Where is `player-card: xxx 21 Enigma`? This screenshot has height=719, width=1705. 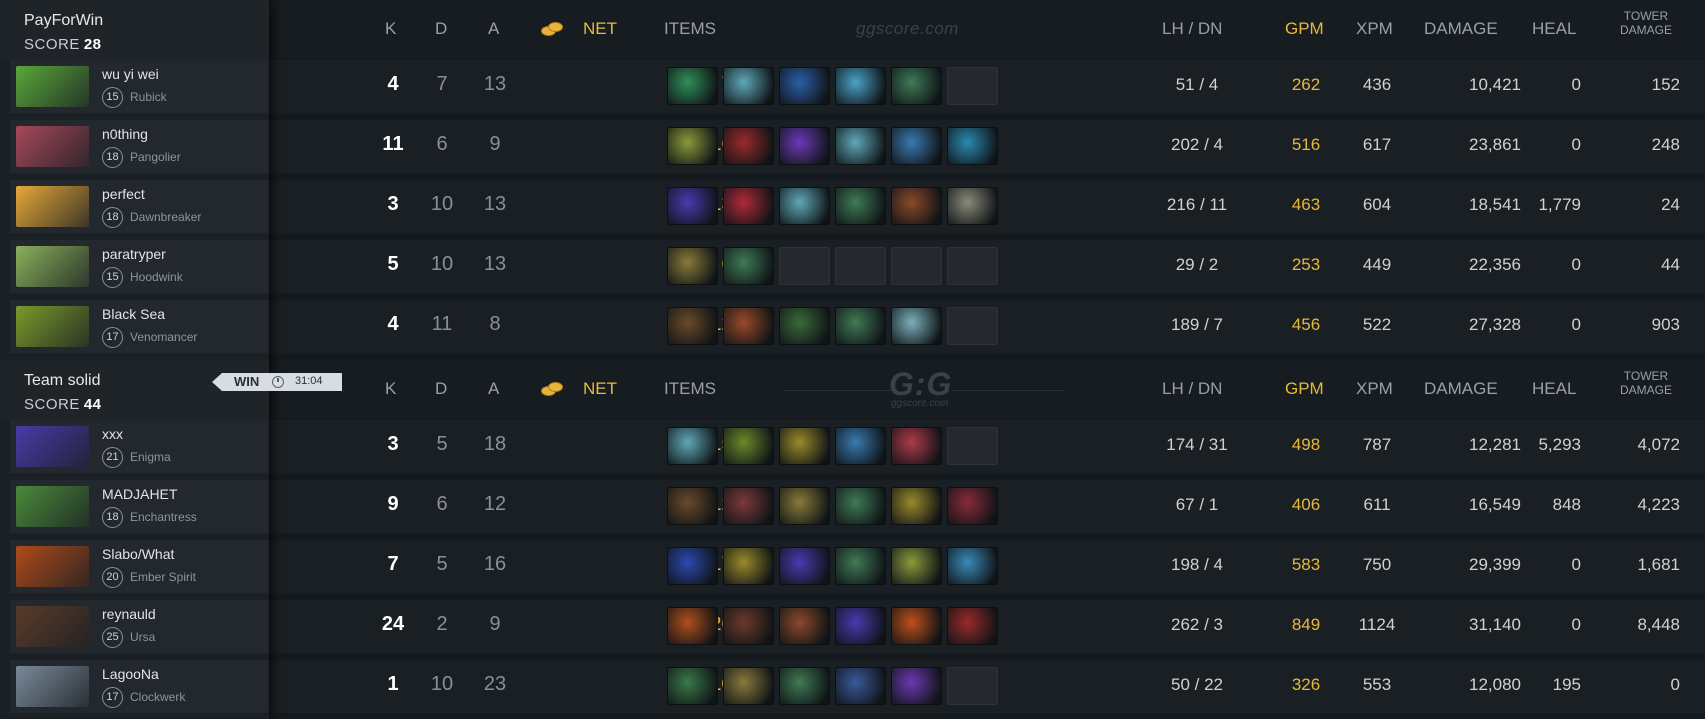 player-card: xxx 21 Enigma is located at coordinates (139, 446).